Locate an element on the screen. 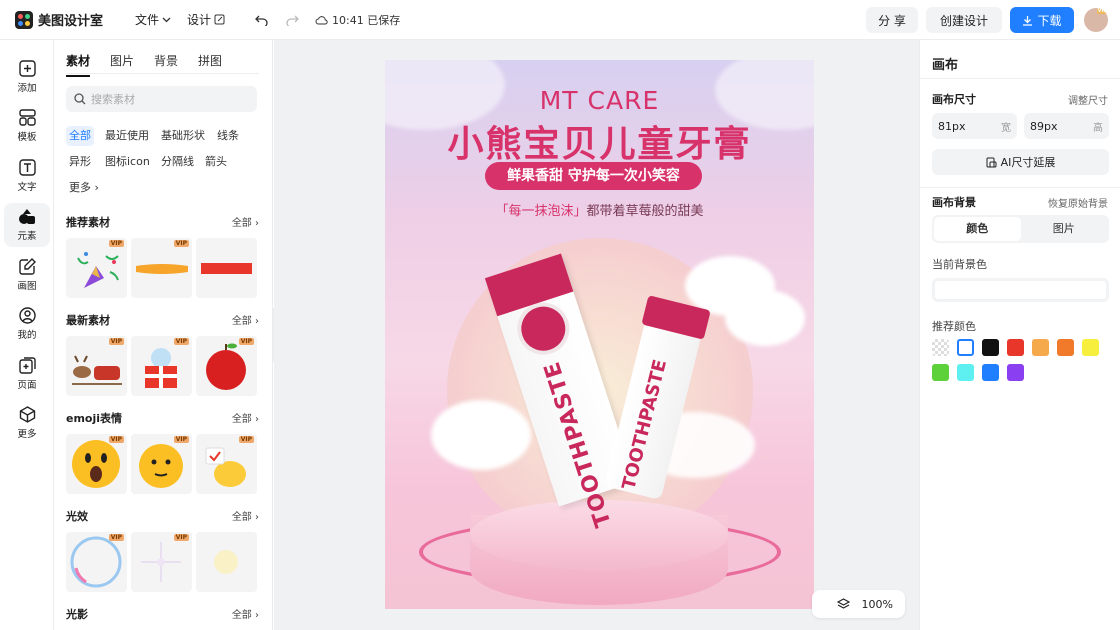 This screenshot has width=1120, height=630. ai-resize-icon is located at coordinates (991, 162).